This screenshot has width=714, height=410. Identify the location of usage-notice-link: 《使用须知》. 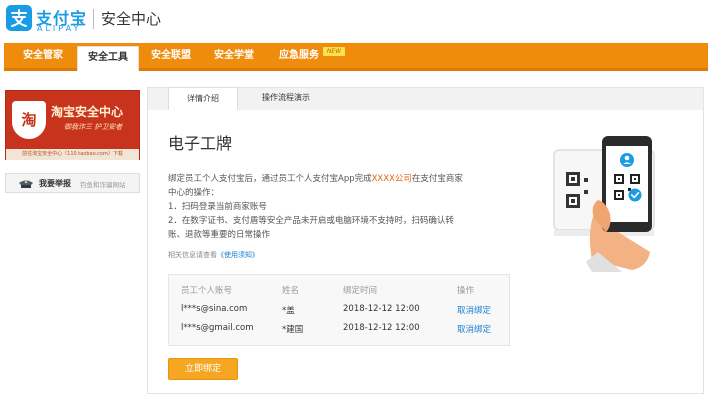
(238, 255).